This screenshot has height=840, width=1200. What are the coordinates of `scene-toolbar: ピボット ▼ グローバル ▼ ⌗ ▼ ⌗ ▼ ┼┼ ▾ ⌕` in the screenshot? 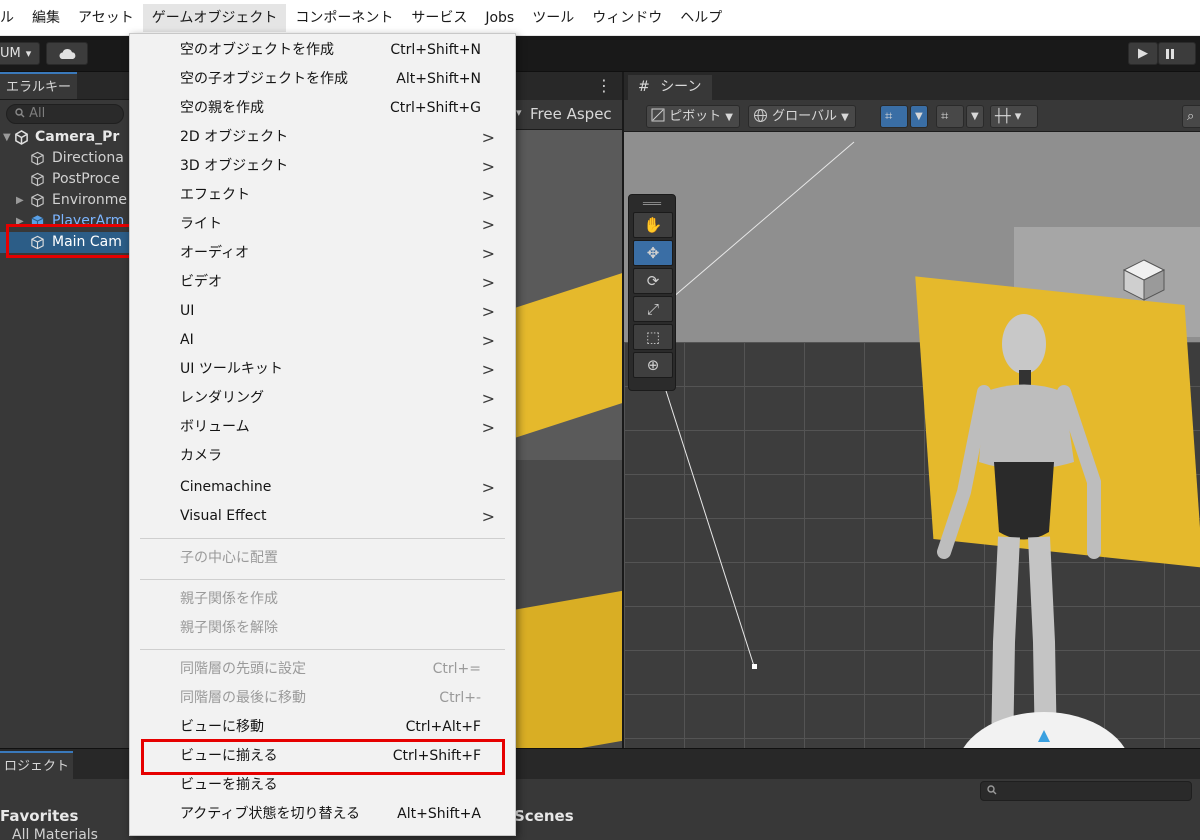 It's located at (912, 116).